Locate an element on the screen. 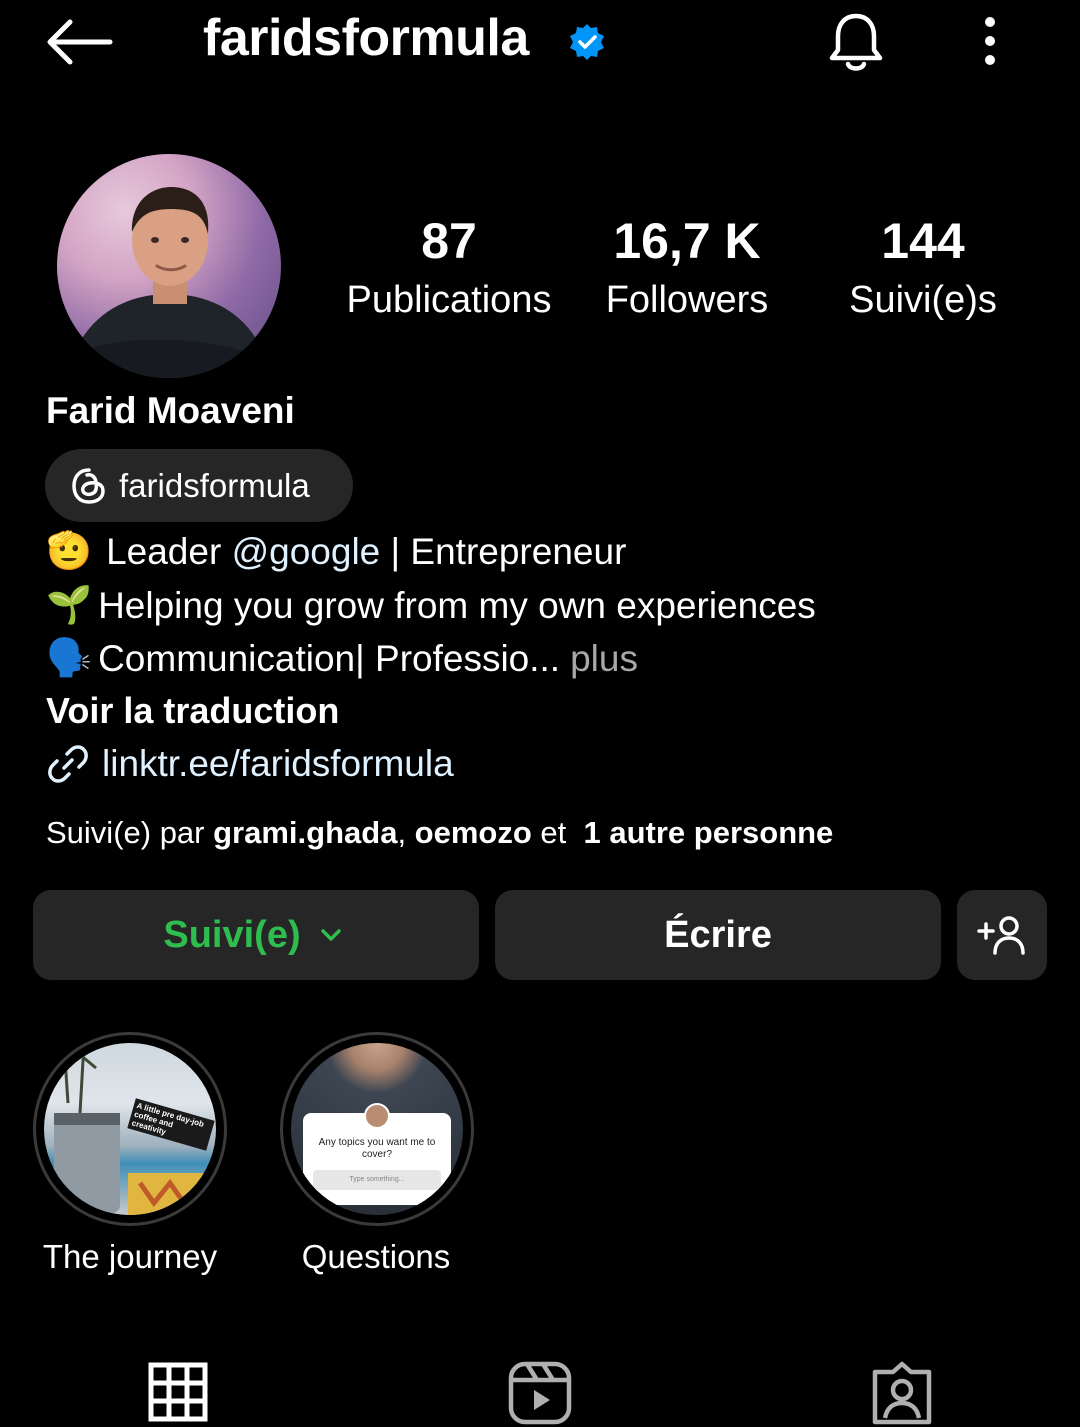 Image resolution: width=1080 pixels, height=1427 pixels. bio-more-link: plus is located at coordinates (604, 659).